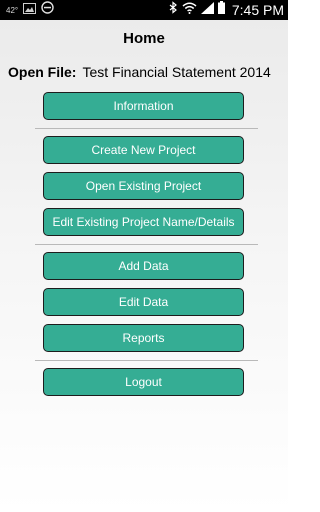 The height and width of the screenshot is (512, 320). Describe the element at coordinates (143, 302) in the screenshot. I see `edit-data-button: Edit Data` at that location.